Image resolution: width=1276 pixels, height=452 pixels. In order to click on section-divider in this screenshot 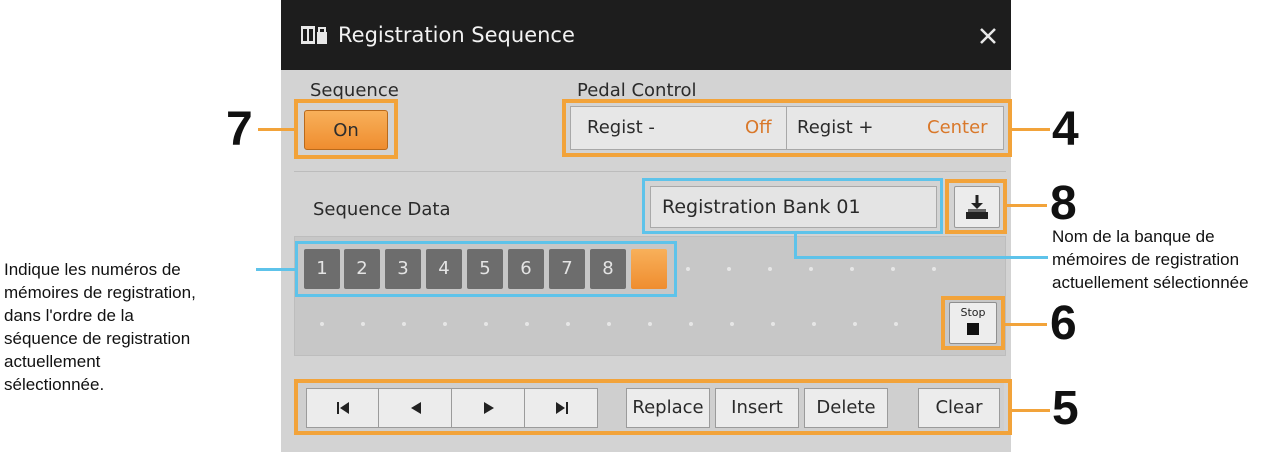, I will do `click(650, 171)`.